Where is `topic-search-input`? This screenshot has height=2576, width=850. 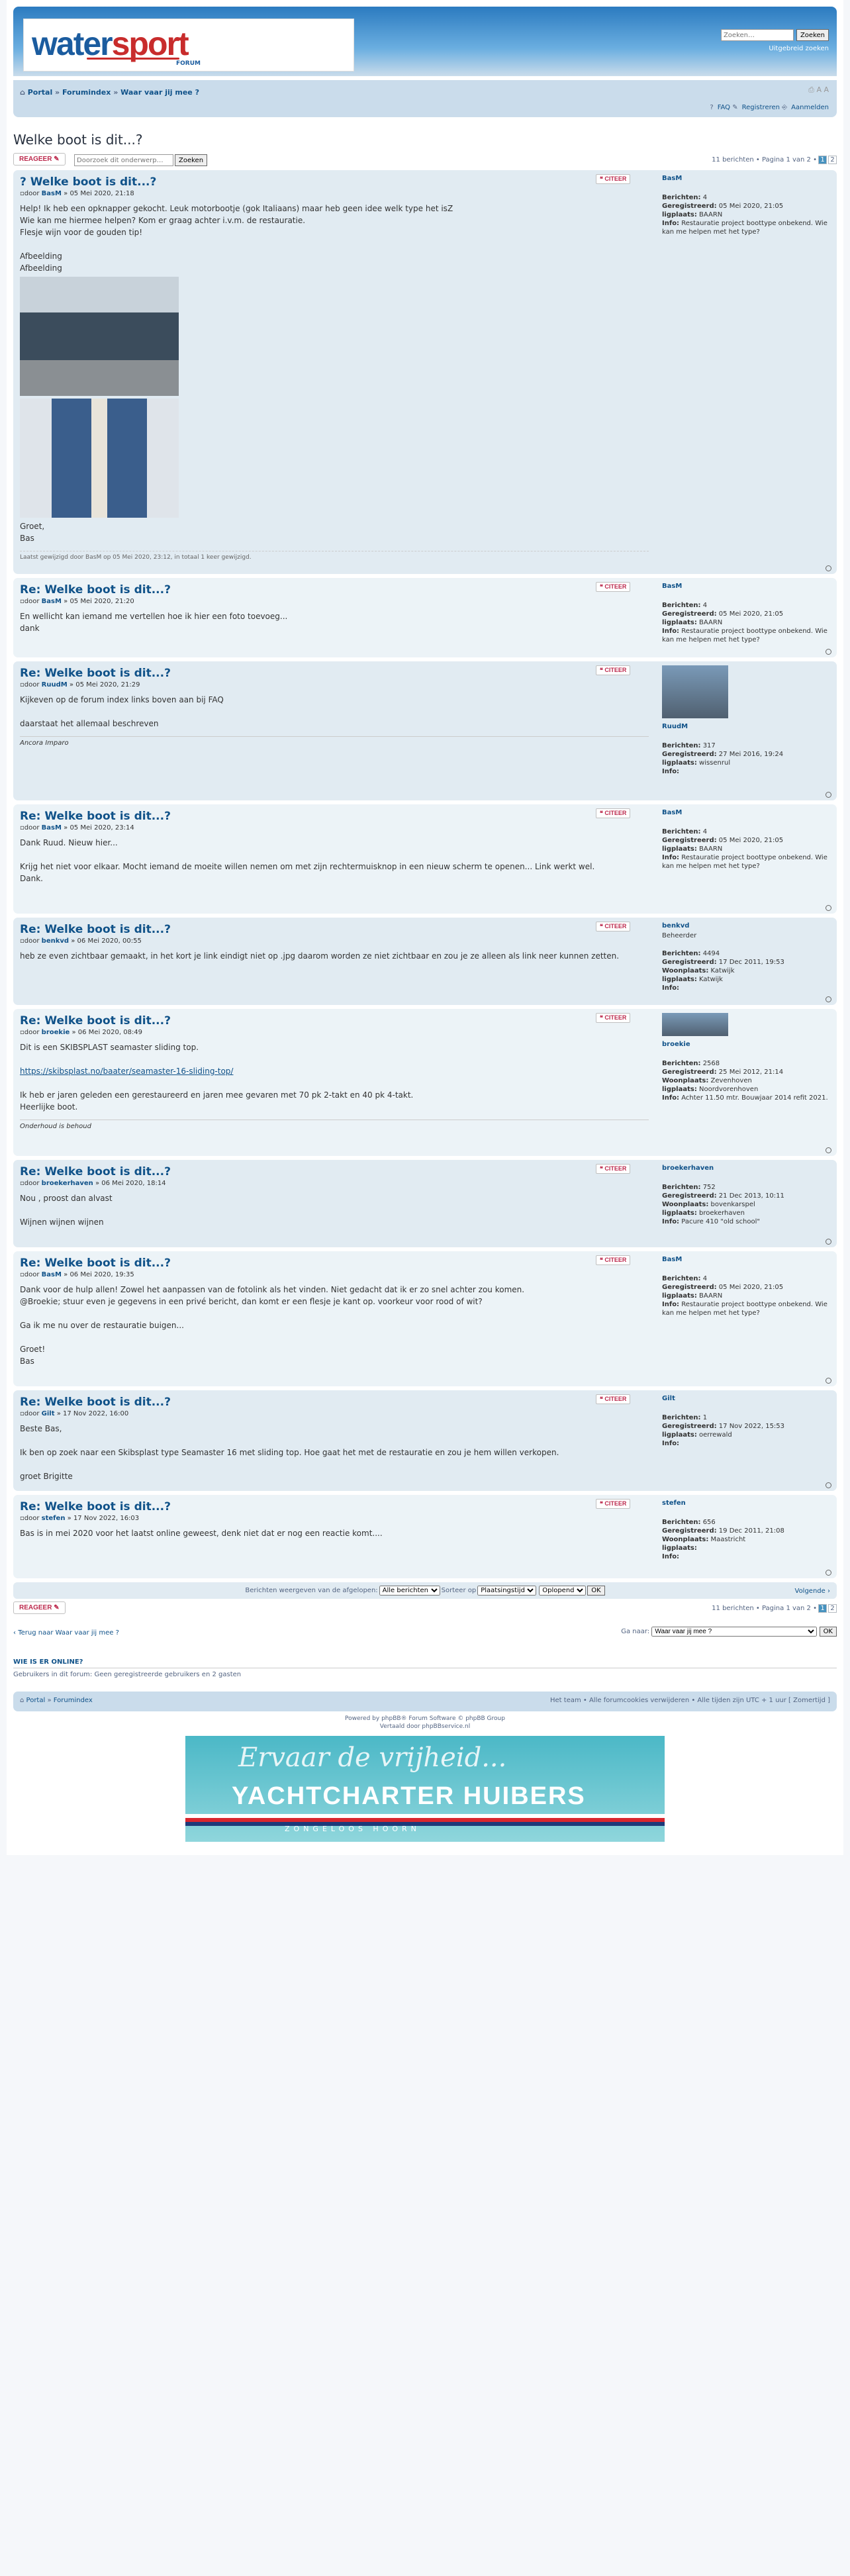 topic-search-input is located at coordinates (123, 160).